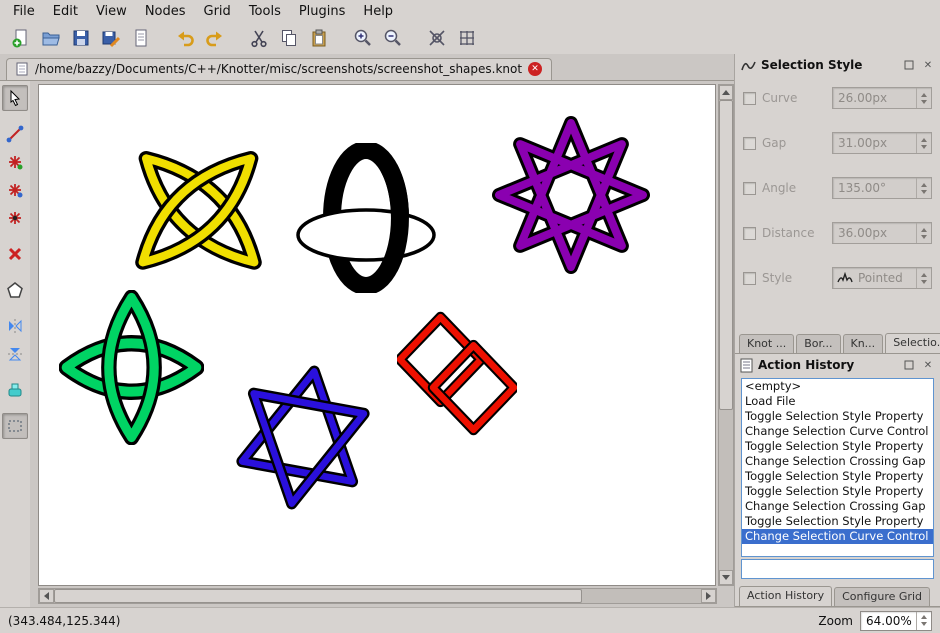  What do you see at coordinates (749, 233) in the screenshot?
I see `distance-checkbox` at bounding box center [749, 233].